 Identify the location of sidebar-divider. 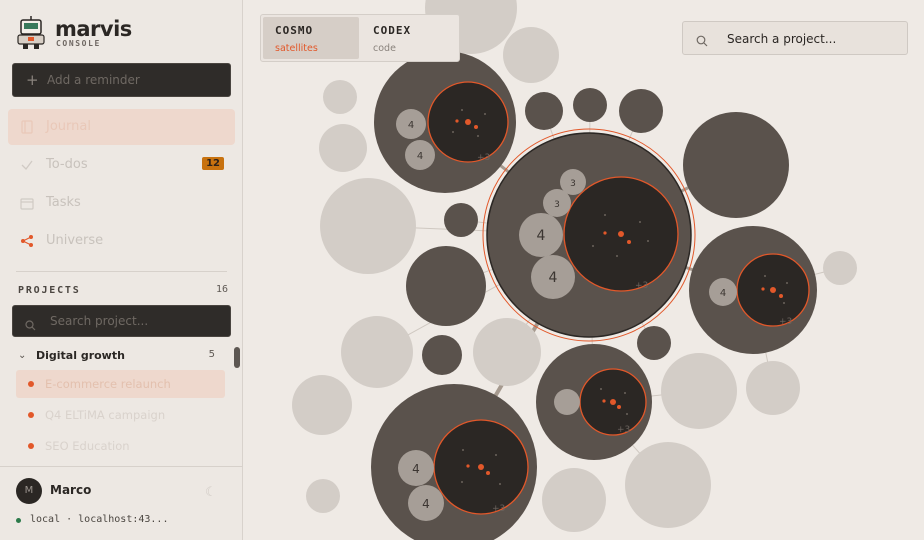
(121, 271).